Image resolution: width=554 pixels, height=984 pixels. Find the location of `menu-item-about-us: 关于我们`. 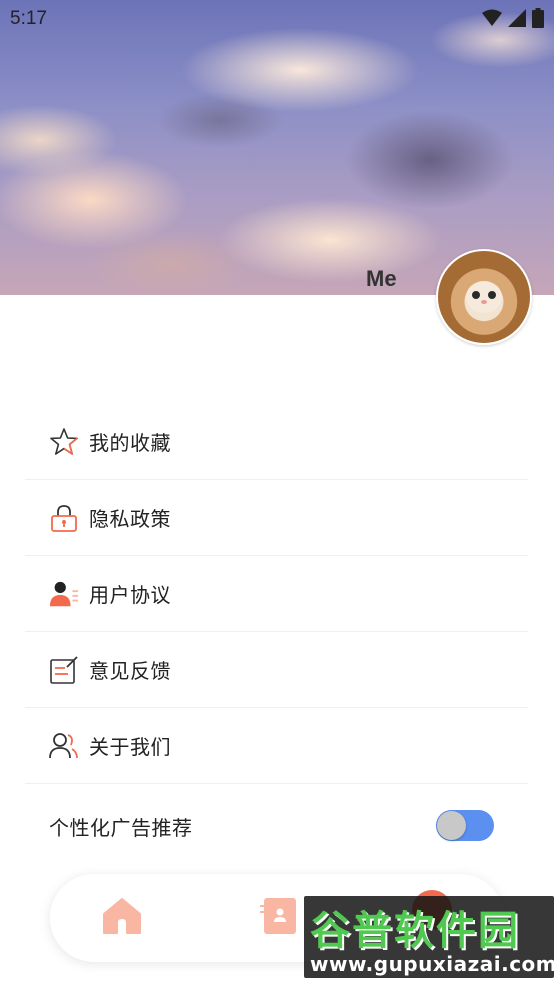

menu-item-about-us: 关于我们 is located at coordinates (276, 746).